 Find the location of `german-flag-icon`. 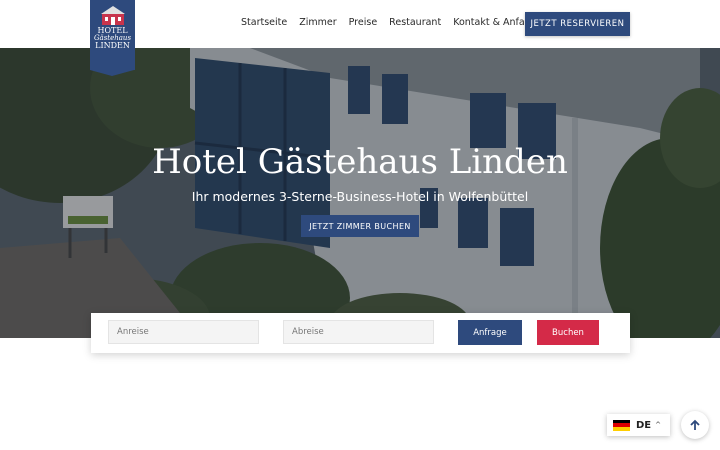

german-flag-icon is located at coordinates (621, 425).